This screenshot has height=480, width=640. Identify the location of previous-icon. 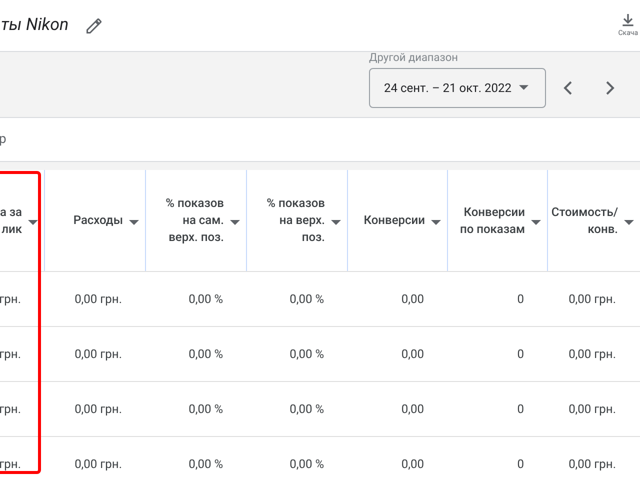
(568, 88).